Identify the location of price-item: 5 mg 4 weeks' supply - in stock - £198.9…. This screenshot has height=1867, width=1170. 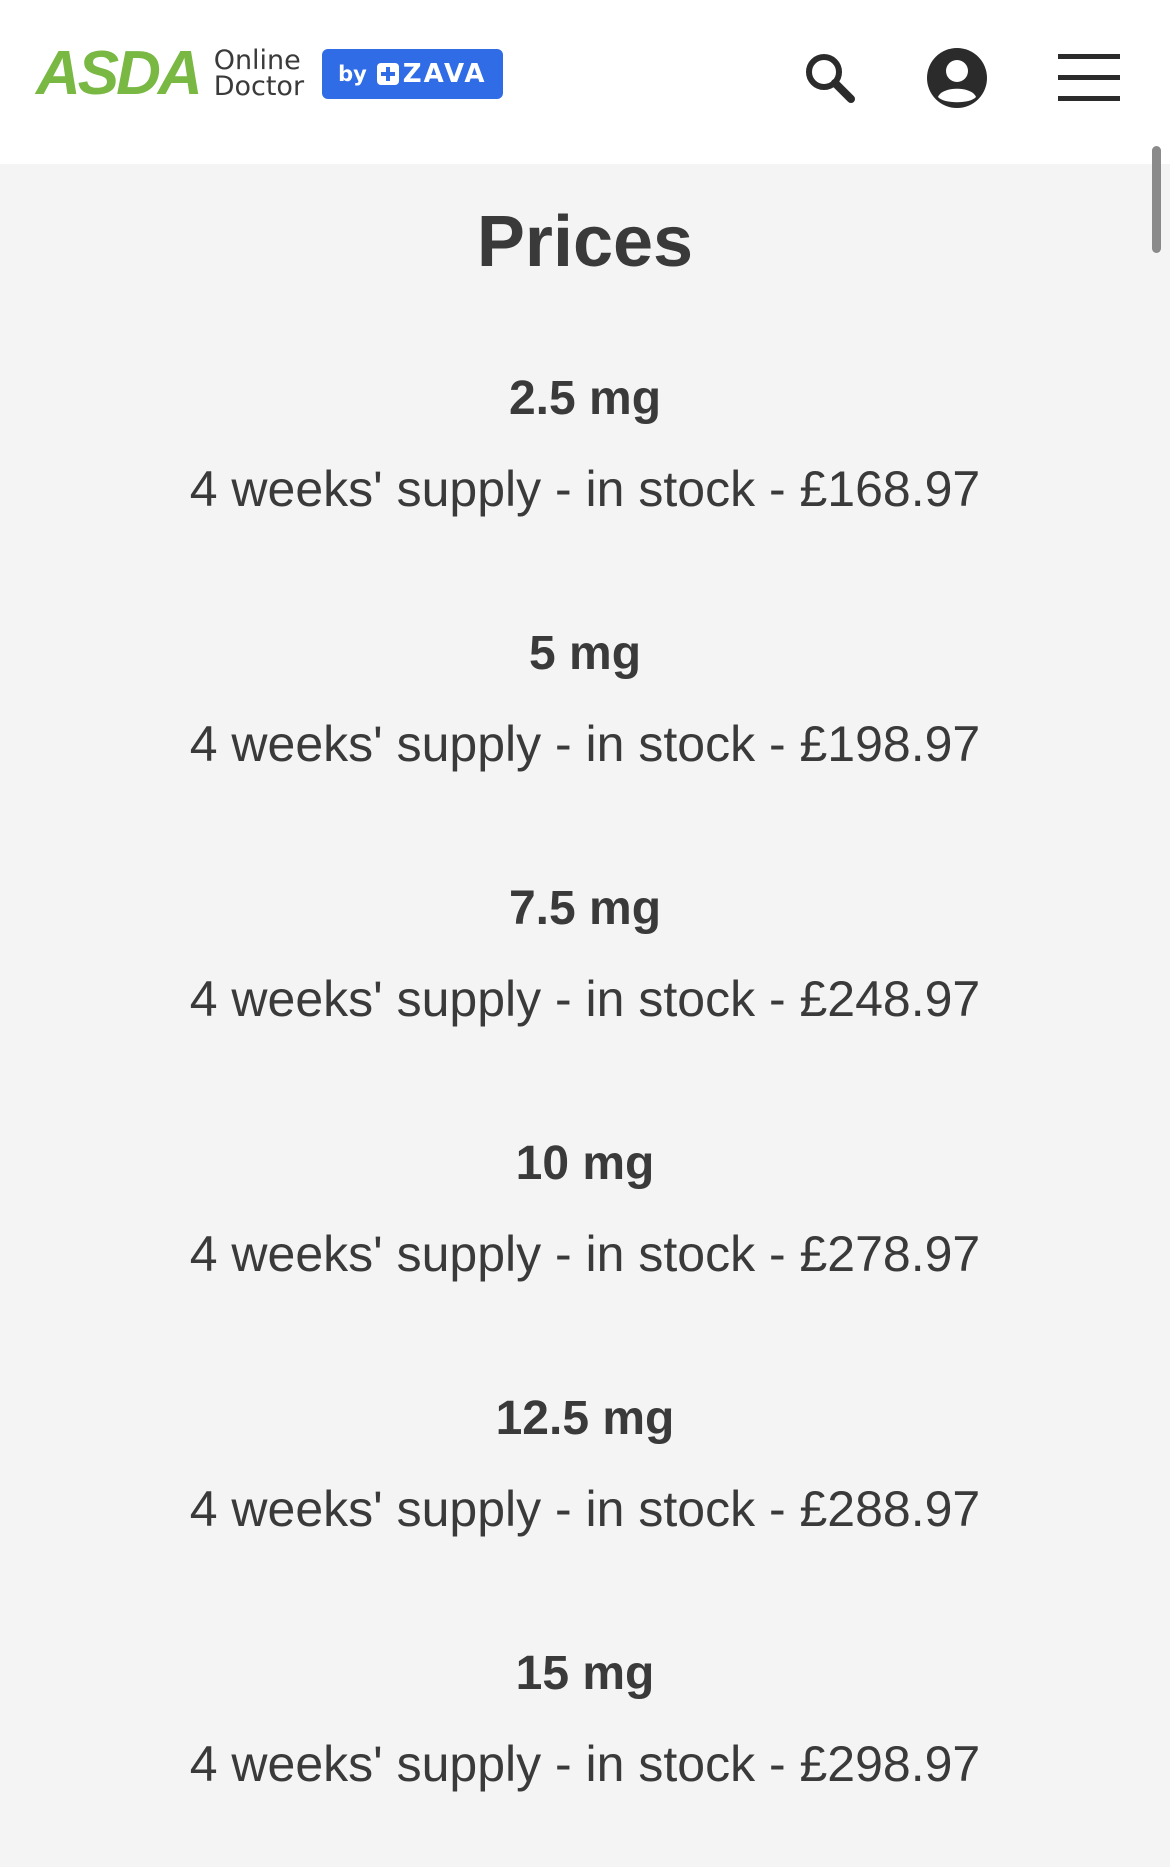
(585, 699).